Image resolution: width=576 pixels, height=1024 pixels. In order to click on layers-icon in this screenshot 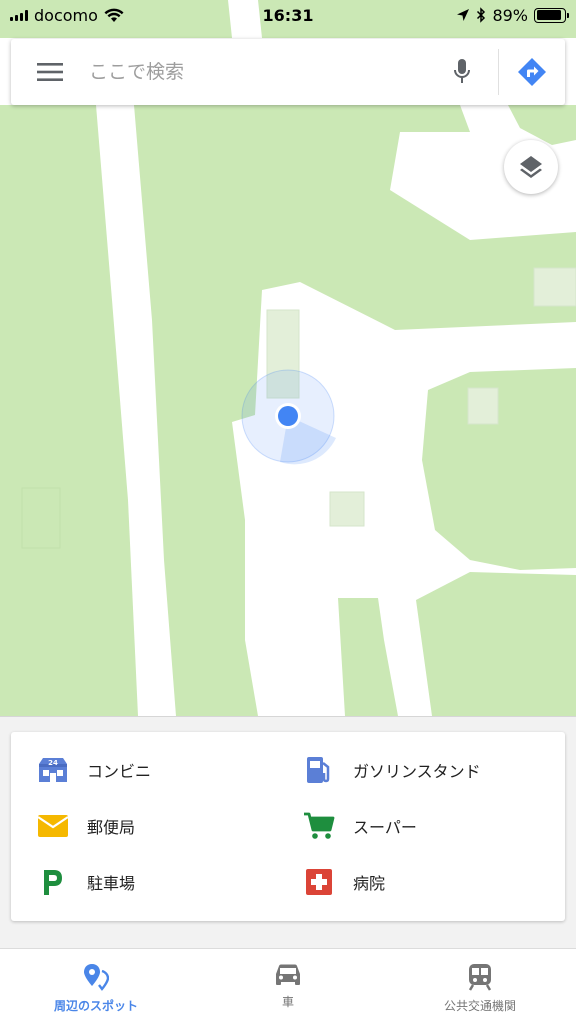, I will do `click(531, 167)`.